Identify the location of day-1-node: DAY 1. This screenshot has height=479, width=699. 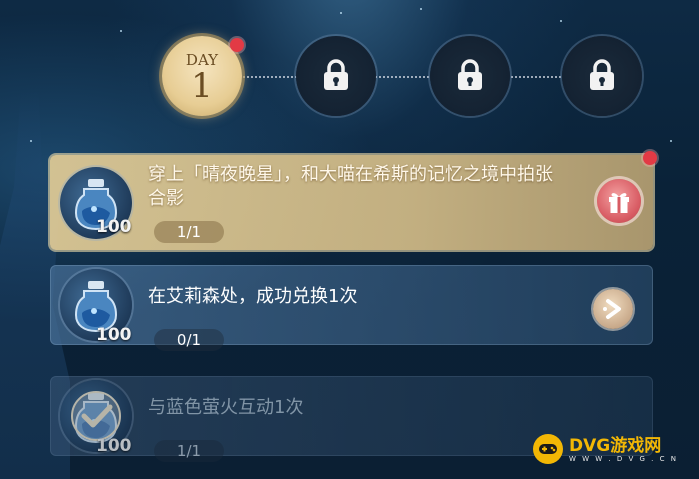
(203, 76).